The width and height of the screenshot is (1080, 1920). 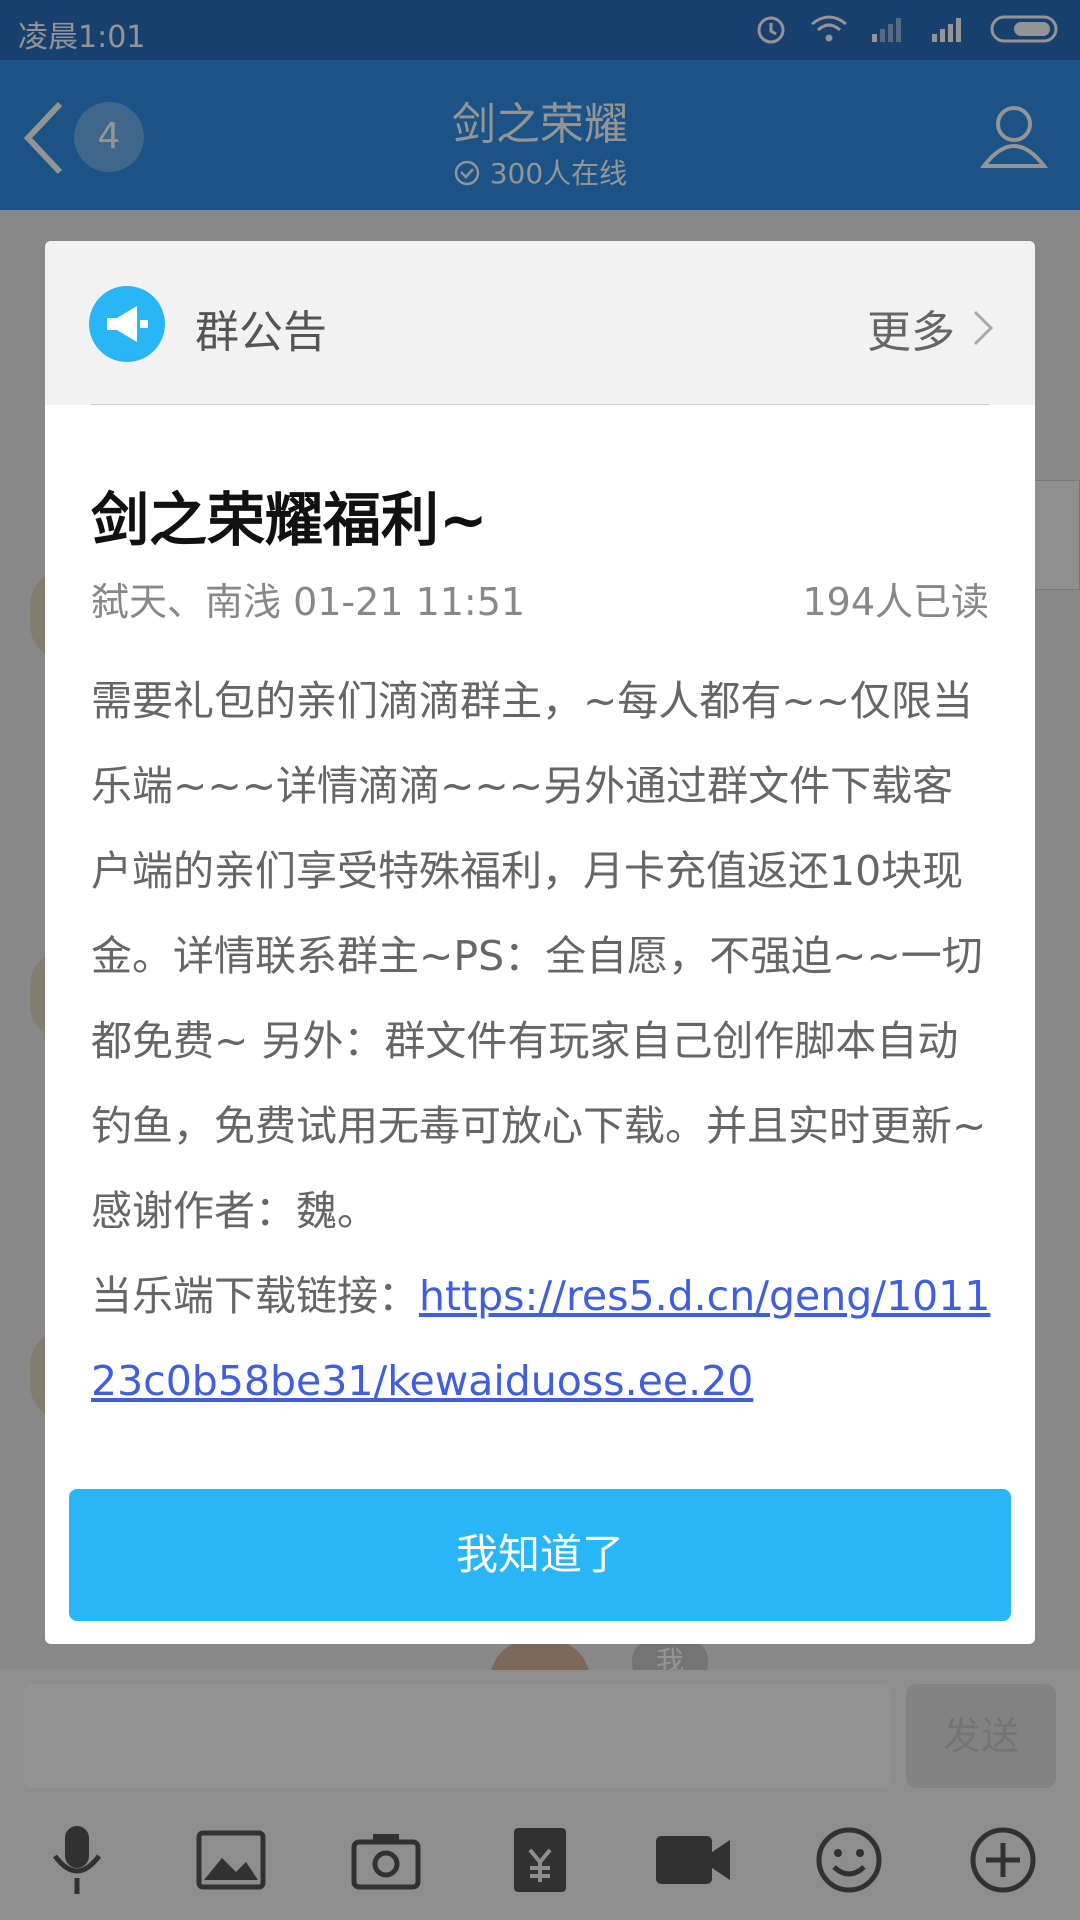 What do you see at coordinates (983, 328) in the screenshot?
I see `chevron-right-icon` at bounding box center [983, 328].